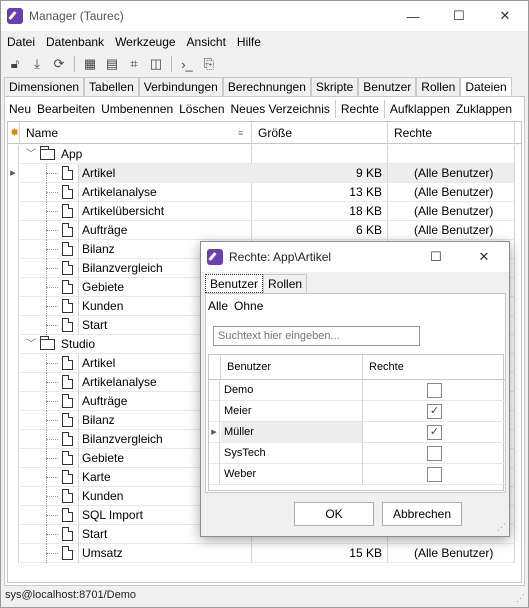  Describe the element at coordinates (459, 16) in the screenshot. I see `maximize-button: ☐` at that location.